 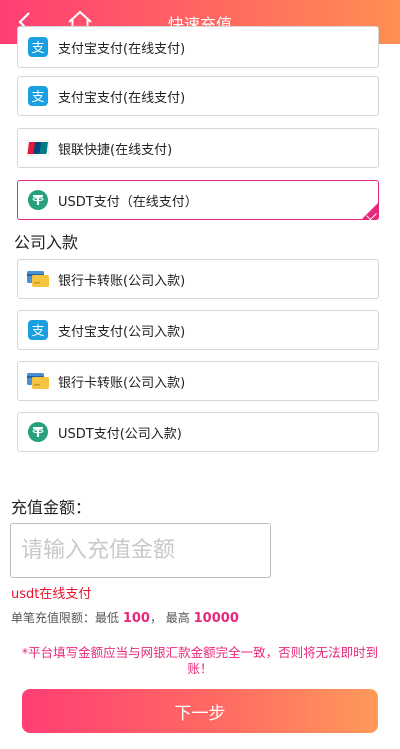 I want to click on payment-option-label: USDT支付(公司入款), so click(x=120, y=434).